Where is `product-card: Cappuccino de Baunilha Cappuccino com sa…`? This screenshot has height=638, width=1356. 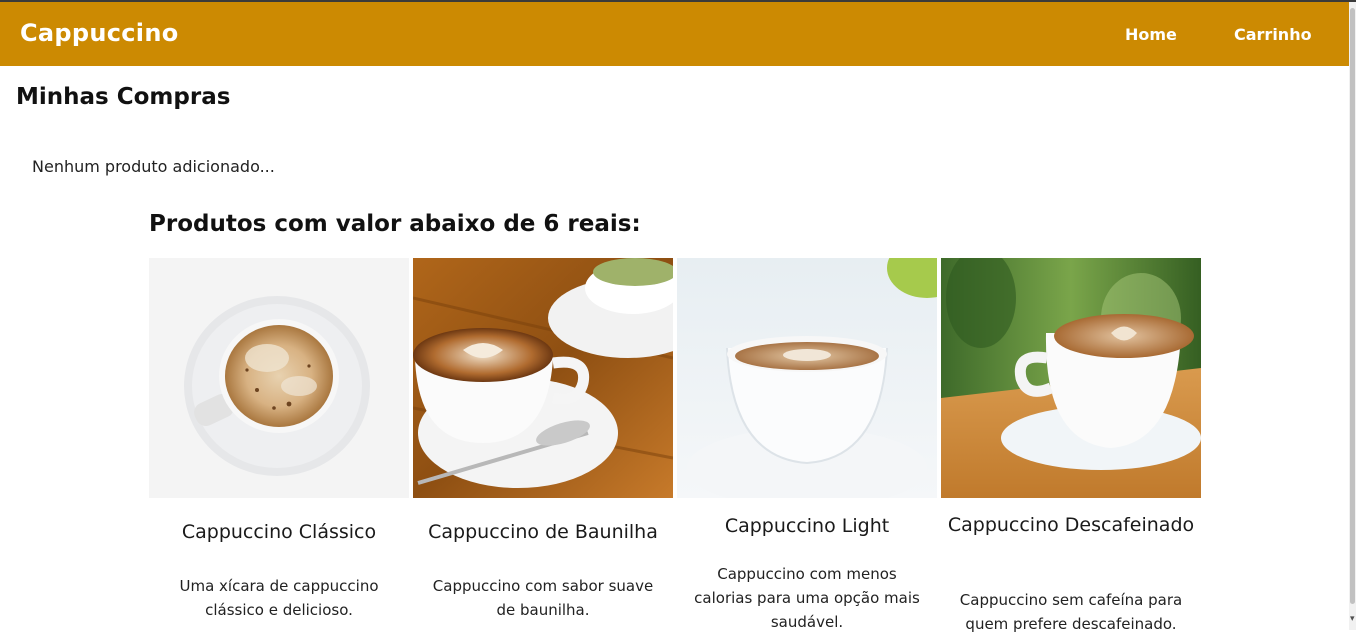
product-card: Cappuccino de Baunilha Cappuccino com sa… is located at coordinates (543, 448).